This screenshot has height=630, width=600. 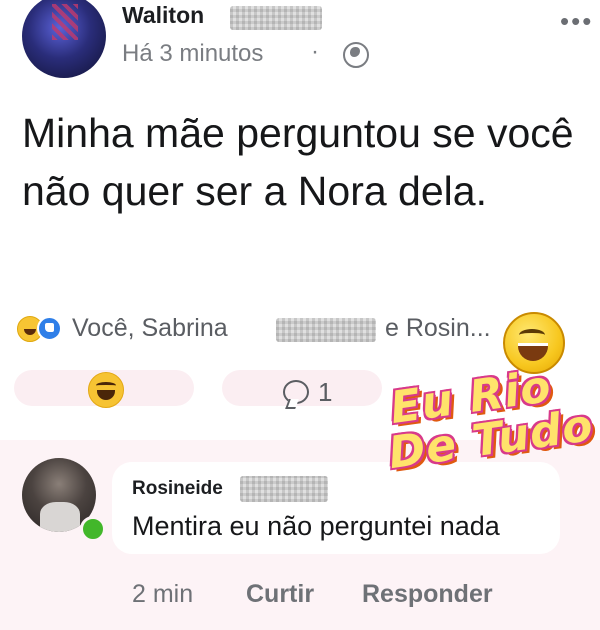 I want to click on redacted-commenter-surname, so click(x=284, y=489).